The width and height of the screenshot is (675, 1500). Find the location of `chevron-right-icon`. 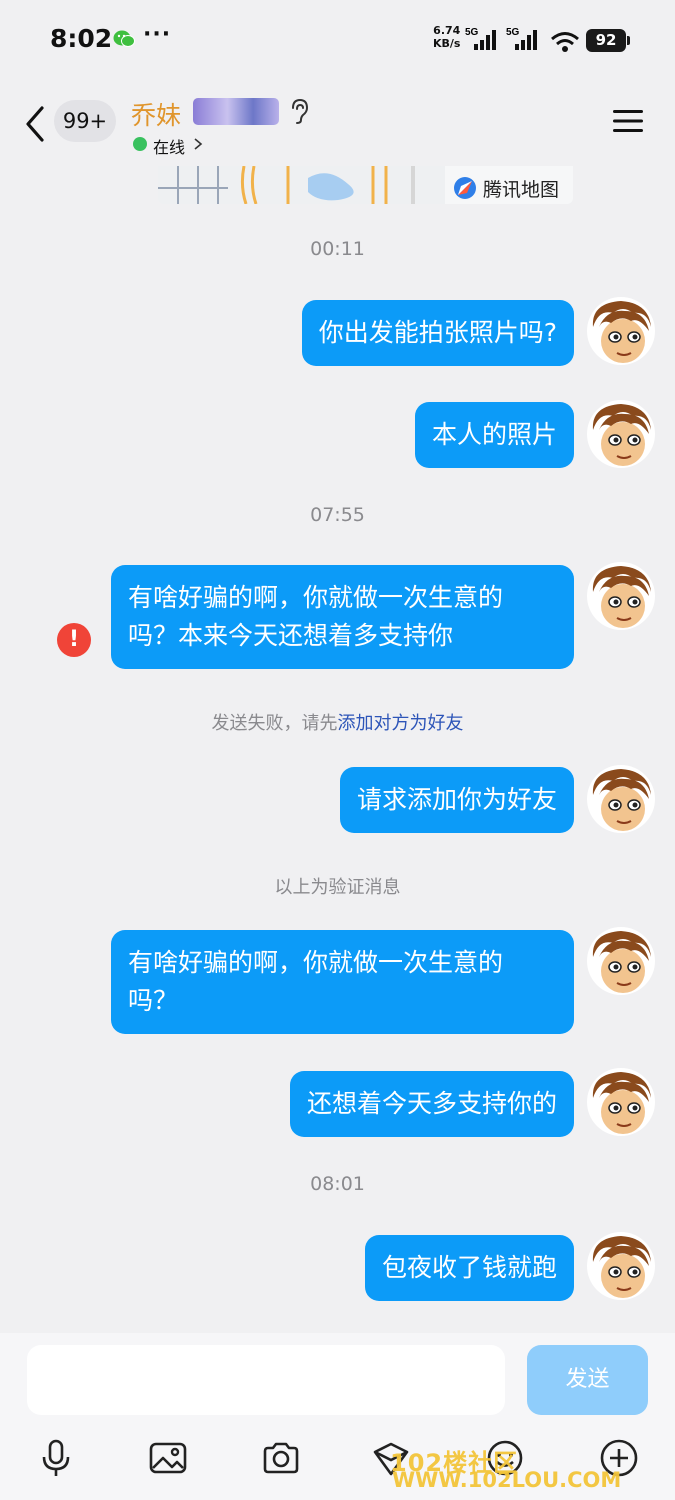

chevron-right-icon is located at coordinates (198, 144).